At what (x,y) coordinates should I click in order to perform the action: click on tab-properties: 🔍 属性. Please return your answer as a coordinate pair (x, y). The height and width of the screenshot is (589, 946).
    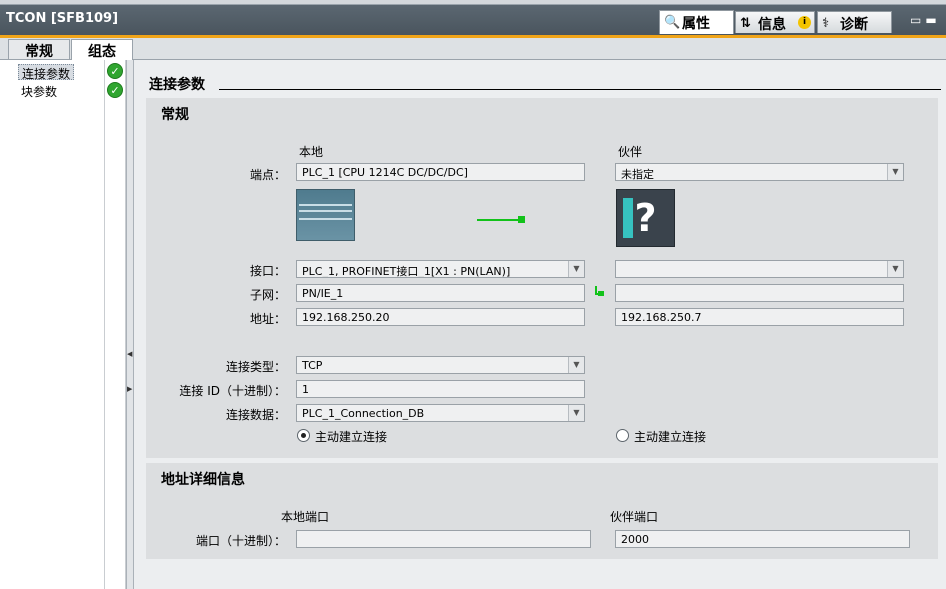
    Looking at the image, I should click on (696, 22).